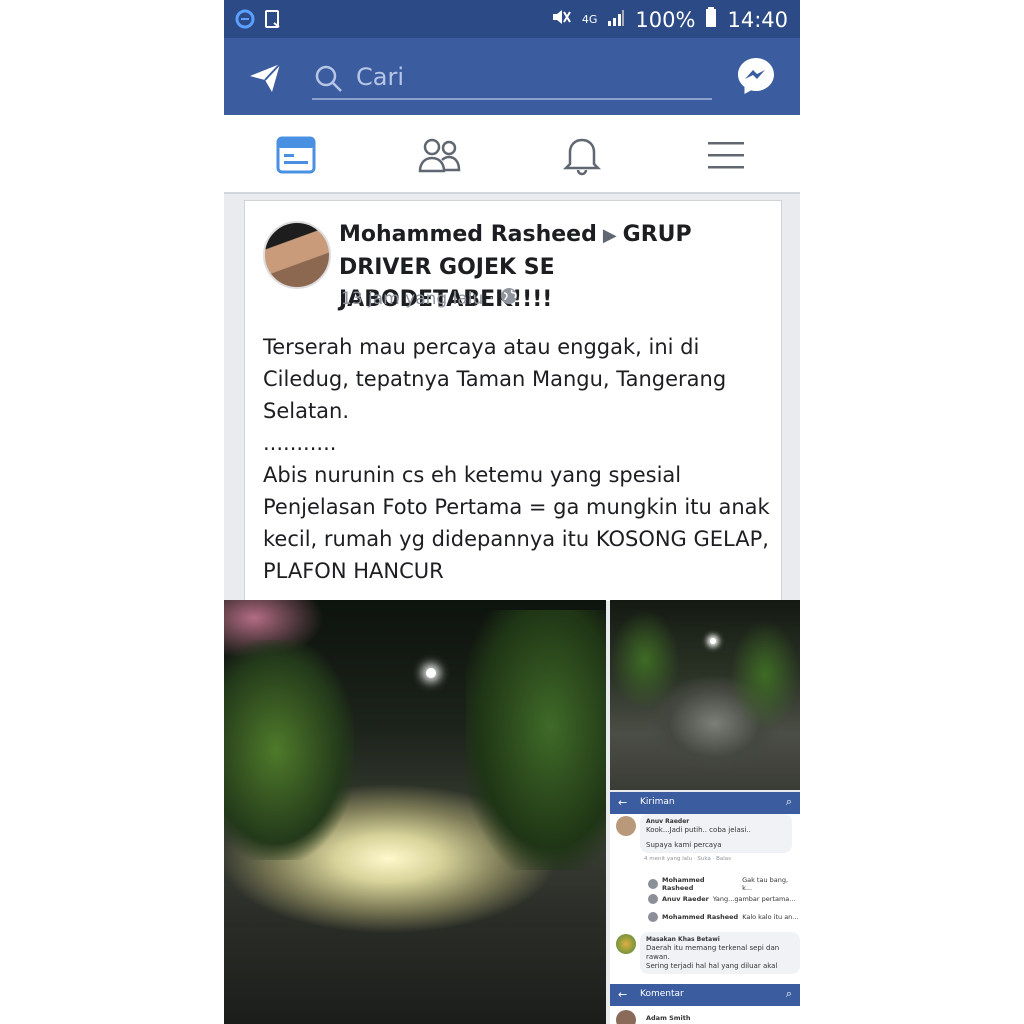  Describe the element at coordinates (657, 802) in the screenshot. I see `mini-bar-title: Kiriman` at that location.